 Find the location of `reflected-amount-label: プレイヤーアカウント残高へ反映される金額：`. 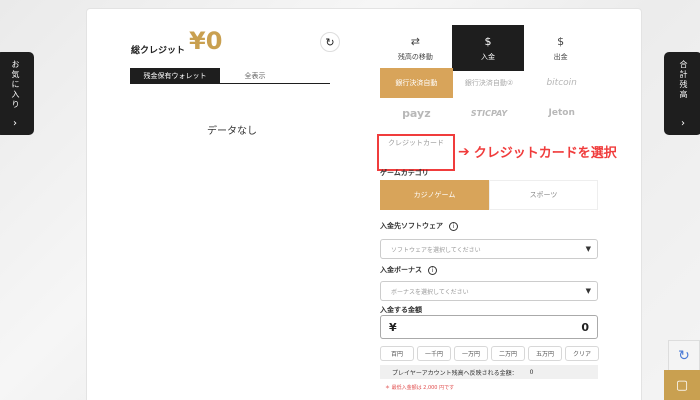

reflected-amount-label: プレイヤーアカウント残高へ反映される金額： is located at coordinates (455, 373).